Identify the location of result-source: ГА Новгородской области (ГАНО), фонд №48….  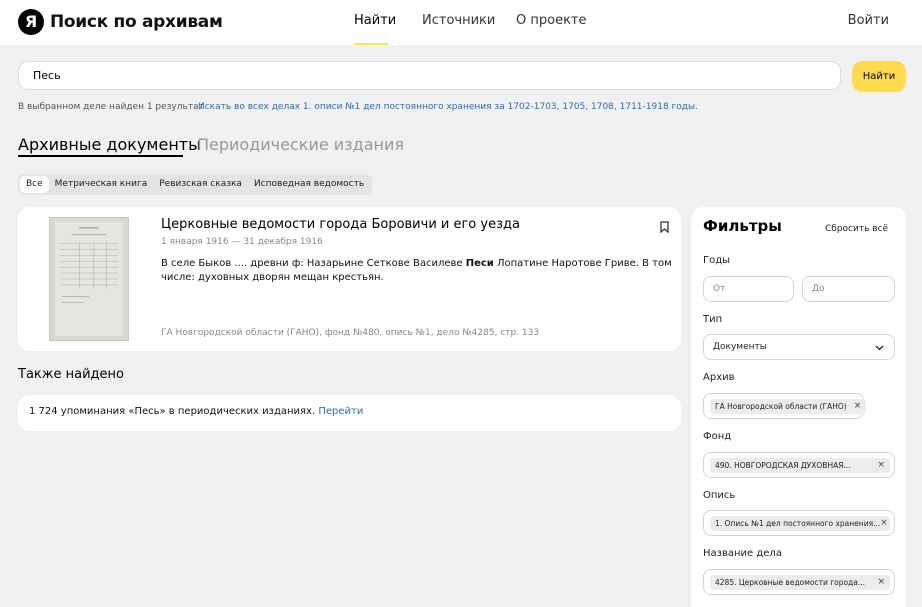
(350, 333).